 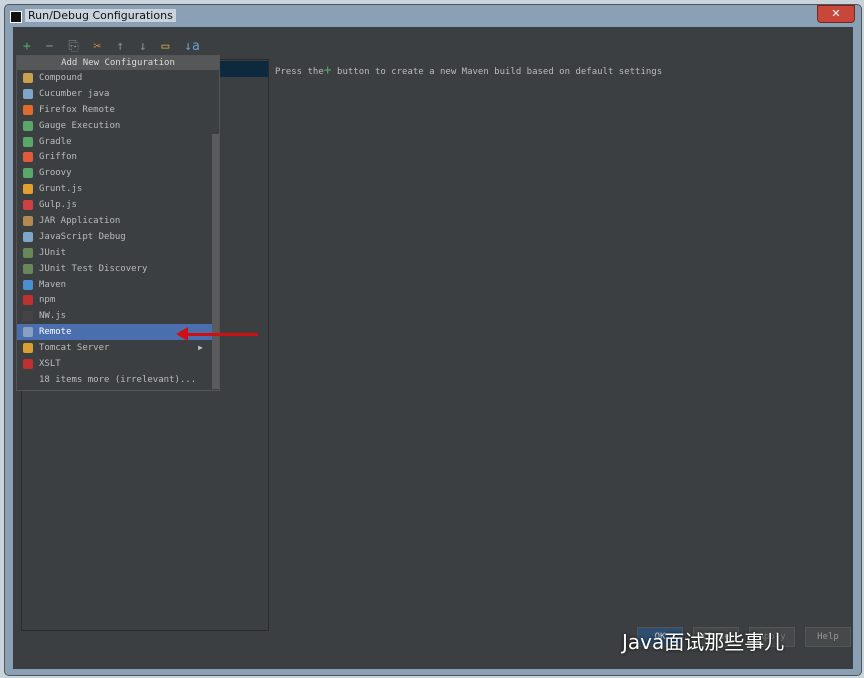 I want to click on move-up-icon: ↑, so click(x=120, y=46).